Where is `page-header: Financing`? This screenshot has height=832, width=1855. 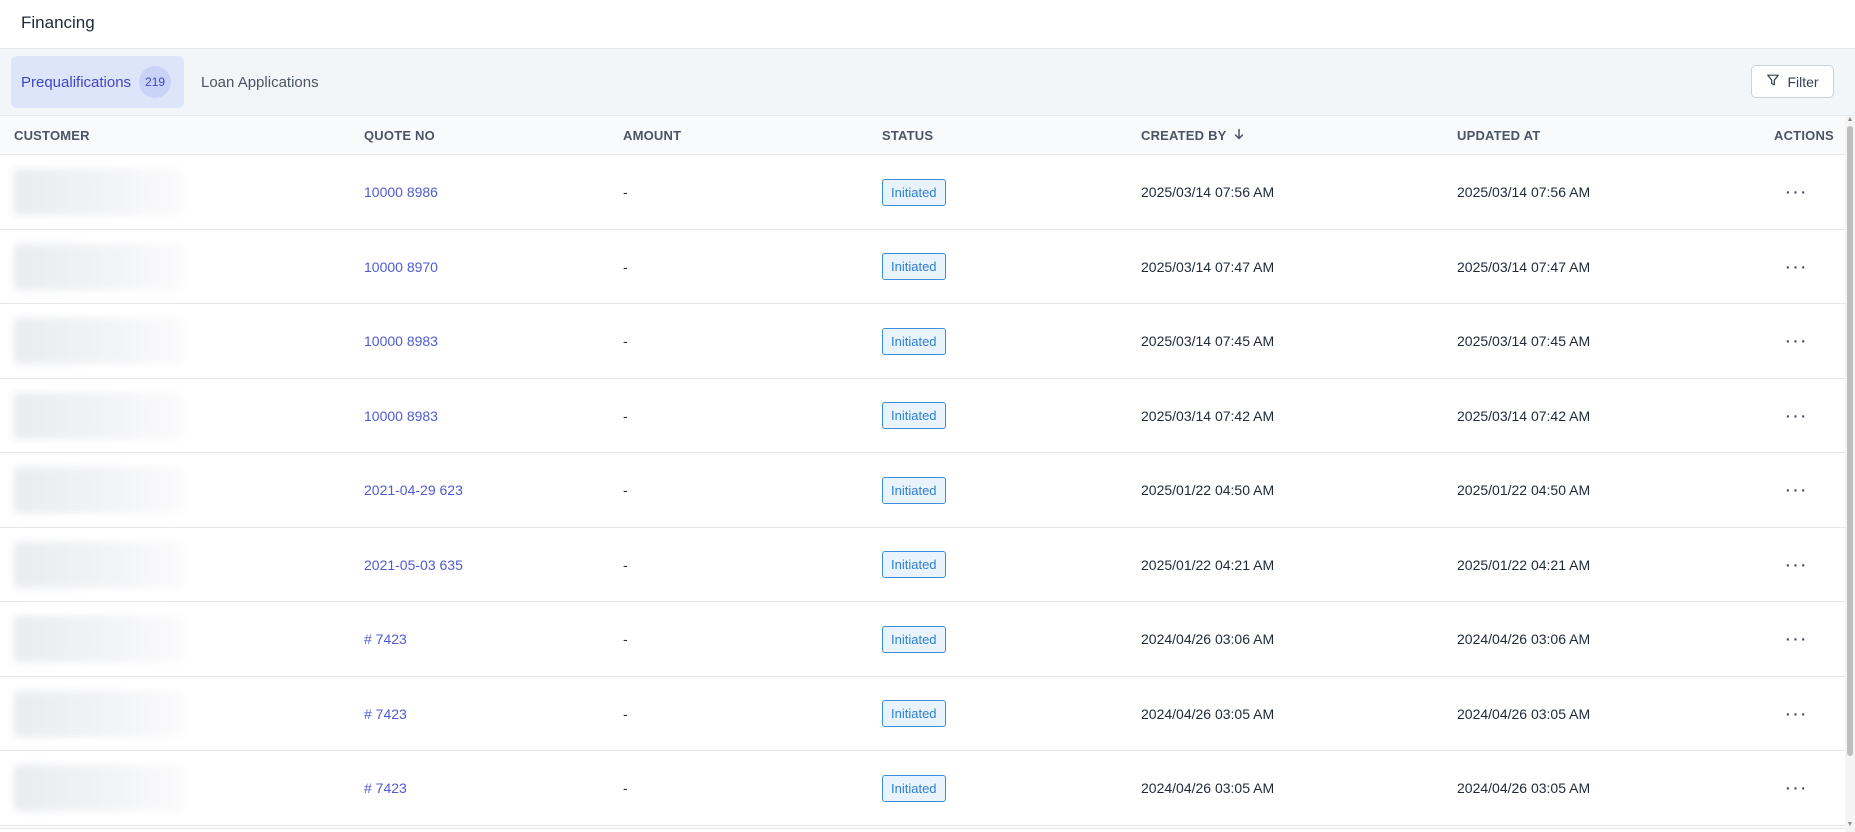 page-header: Financing is located at coordinates (927, 24).